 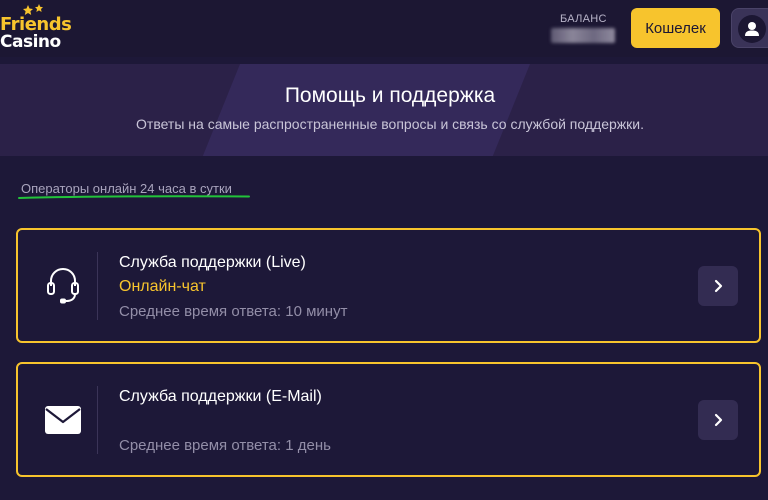 What do you see at coordinates (675, 28) in the screenshot?
I see `wallet-button: Кошелек` at bounding box center [675, 28].